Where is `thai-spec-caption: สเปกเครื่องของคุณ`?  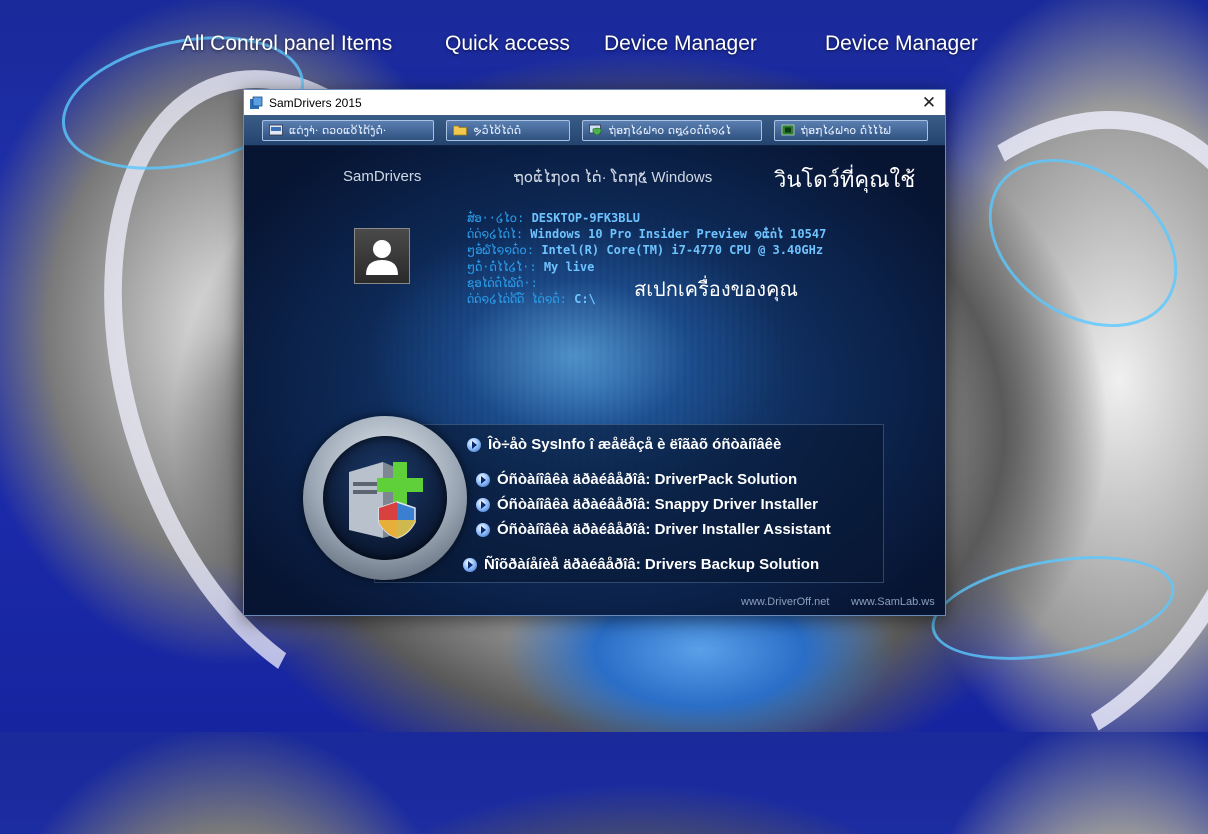 thai-spec-caption: สเปกเครื่องของคุณ is located at coordinates (716, 289).